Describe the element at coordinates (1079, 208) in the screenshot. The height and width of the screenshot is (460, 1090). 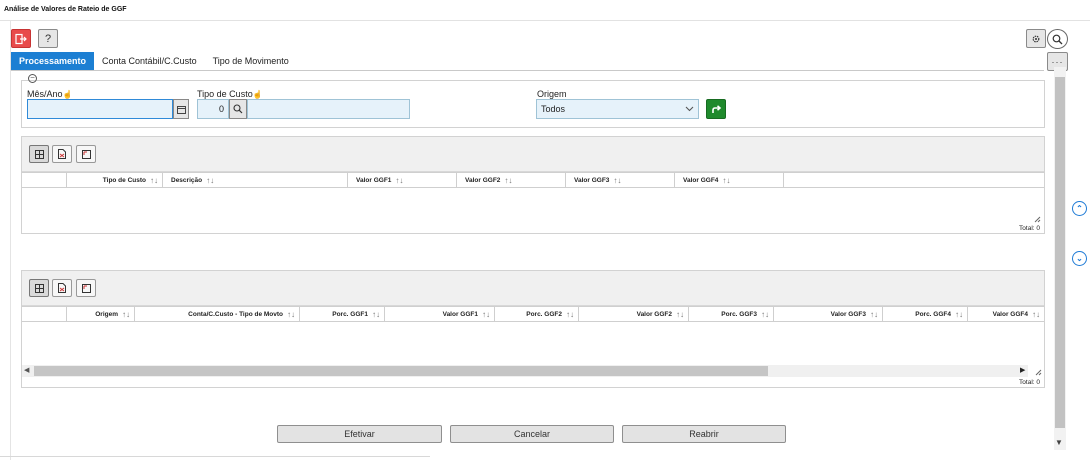
I see `scroll-top-button: ⌃` at that location.